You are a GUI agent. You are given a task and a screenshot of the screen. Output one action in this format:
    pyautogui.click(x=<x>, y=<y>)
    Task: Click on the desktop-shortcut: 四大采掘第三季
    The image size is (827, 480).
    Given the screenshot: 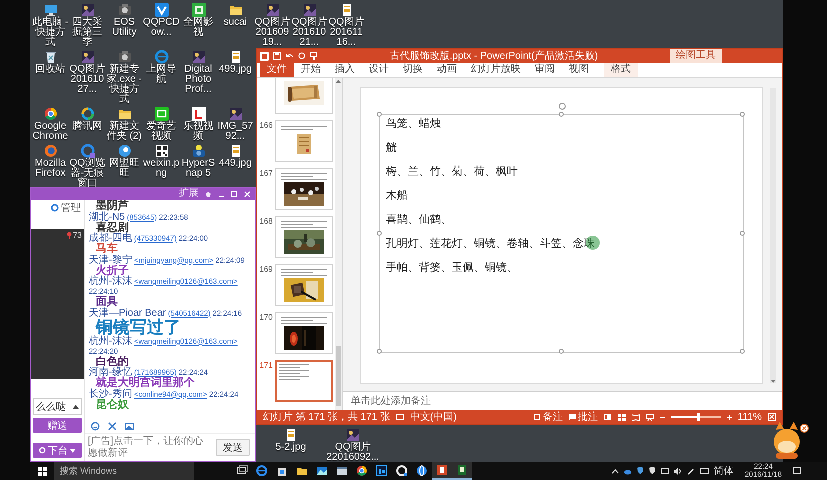 What is the action you would take?
    pyautogui.click(x=87, y=25)
    